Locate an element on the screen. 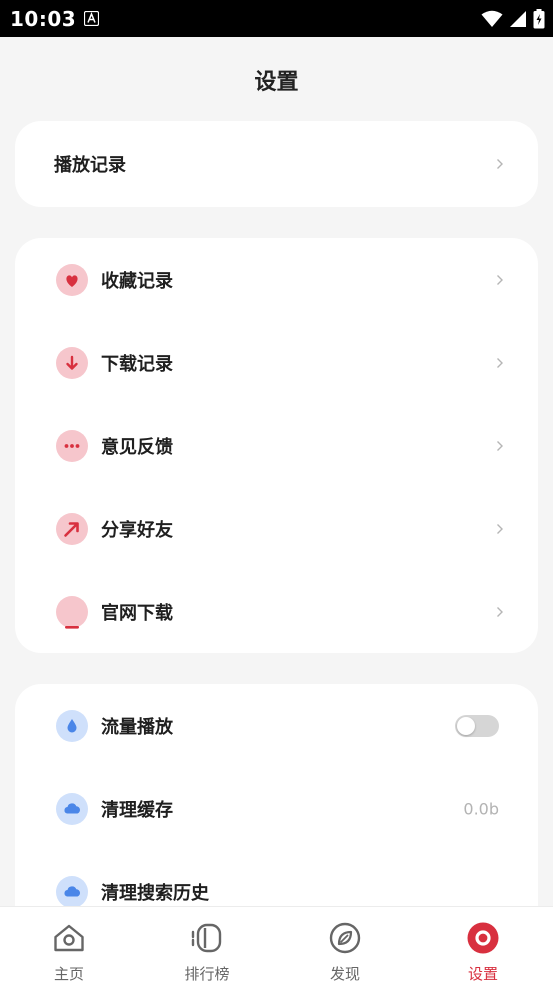 This screenshot has width=553, height=984. play-history-row: 播放记录 is located at coordinates (276, 163).